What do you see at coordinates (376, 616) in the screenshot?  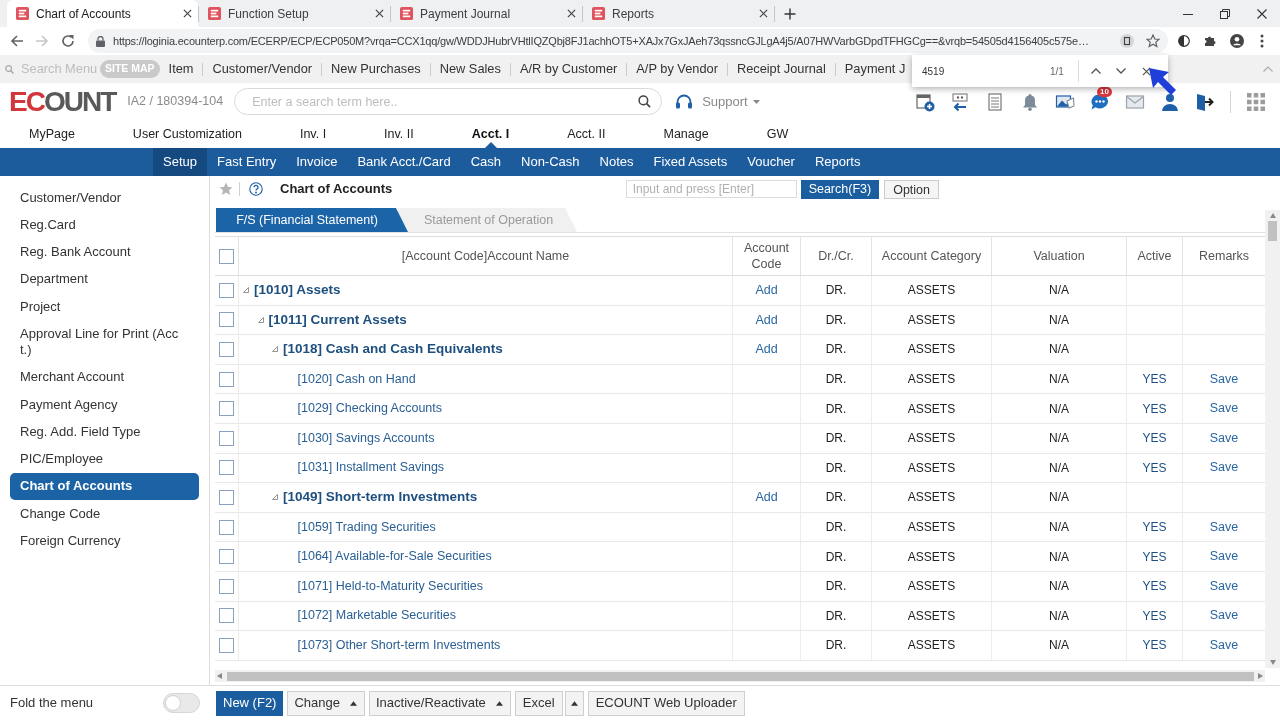 I see `account-link: [1072] Marketable Securities` at bounding box center [376, 616].